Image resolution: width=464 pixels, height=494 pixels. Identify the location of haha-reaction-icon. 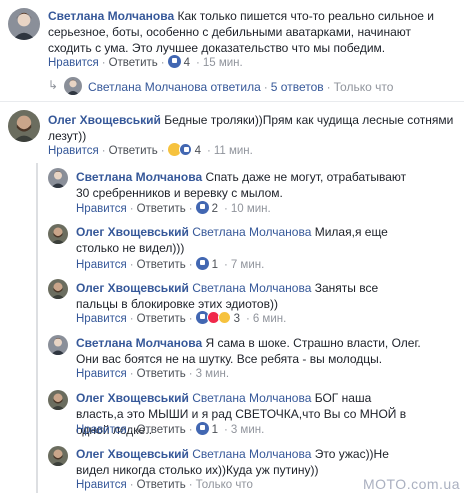
(224, 317).